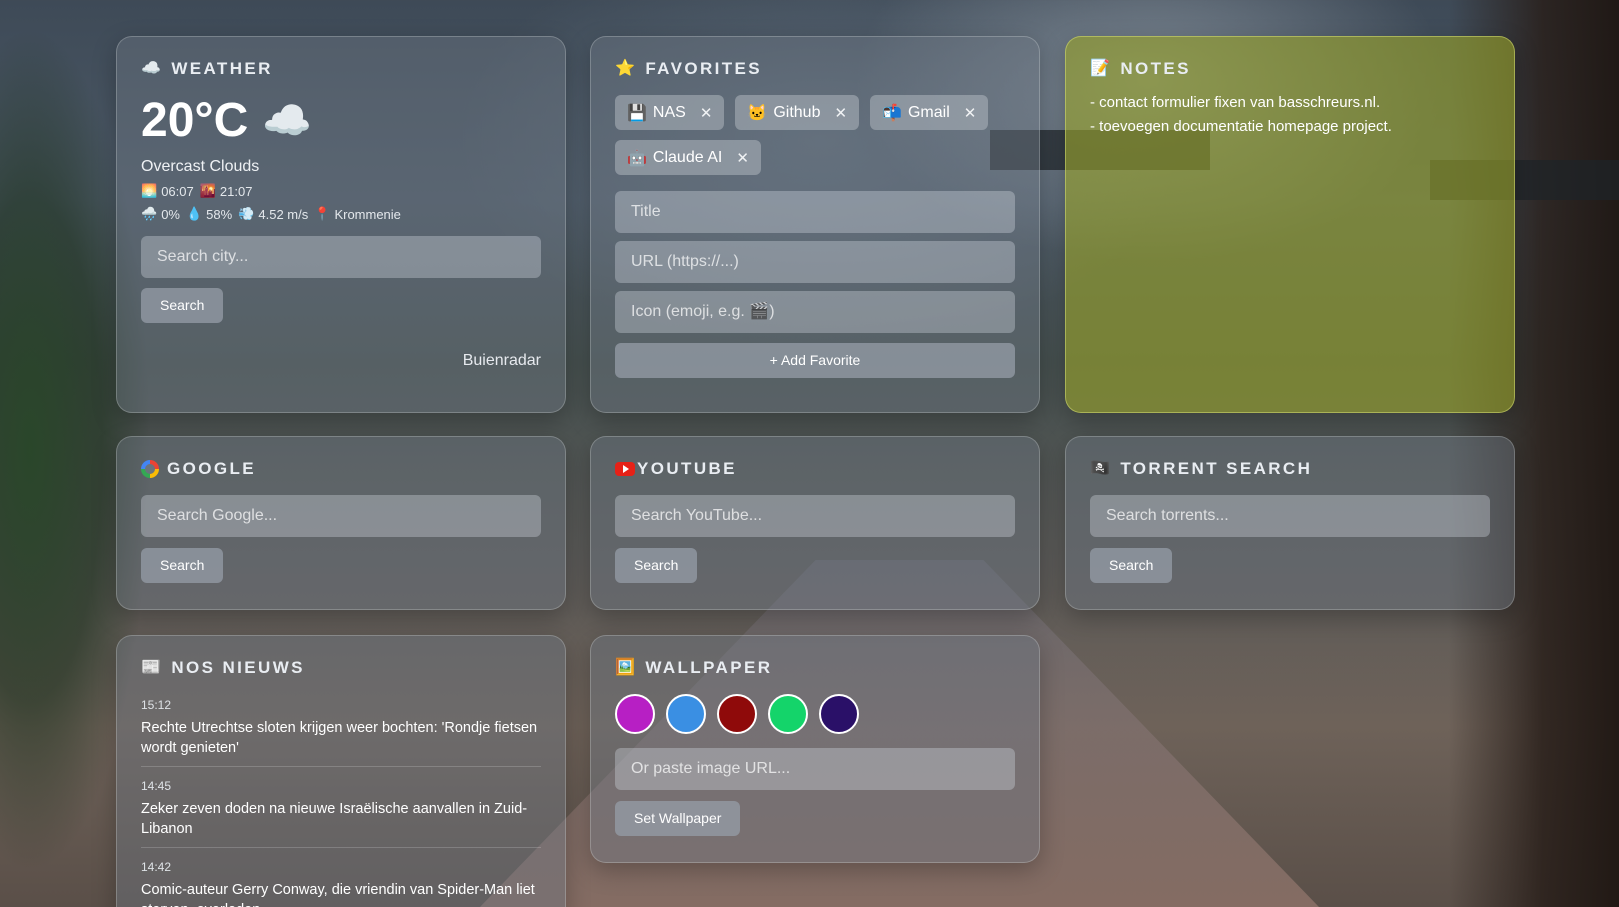  What do you see at coordinates (815, 212) in the screenshot?
I see `favorite-title-input` at bounding box center [815, 212].